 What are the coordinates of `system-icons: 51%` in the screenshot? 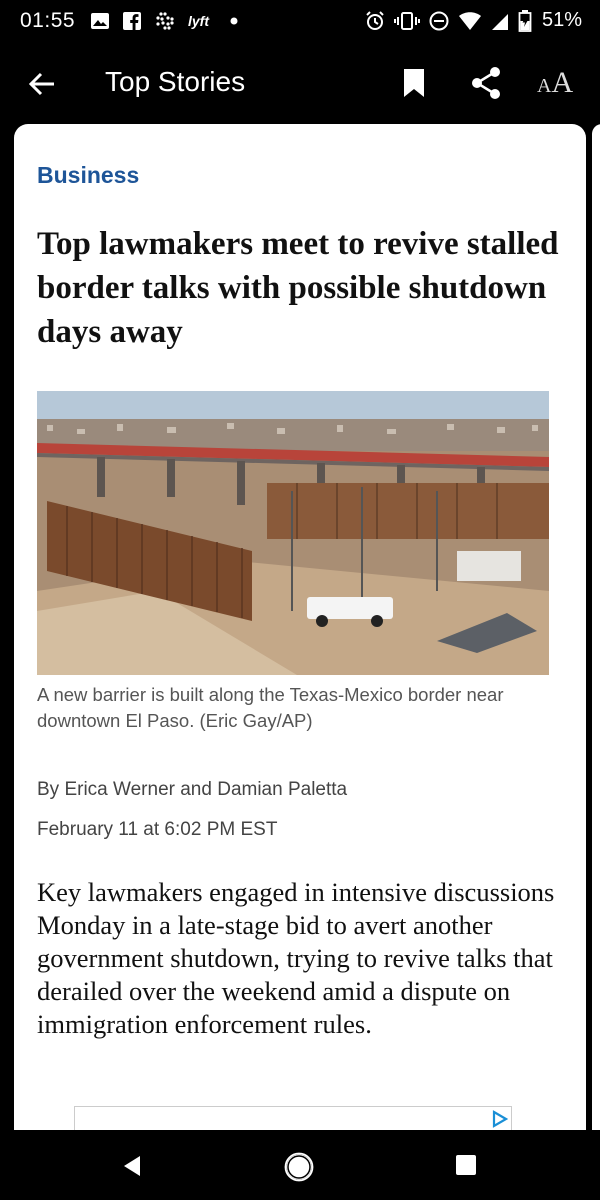 It's located at (473, 20).